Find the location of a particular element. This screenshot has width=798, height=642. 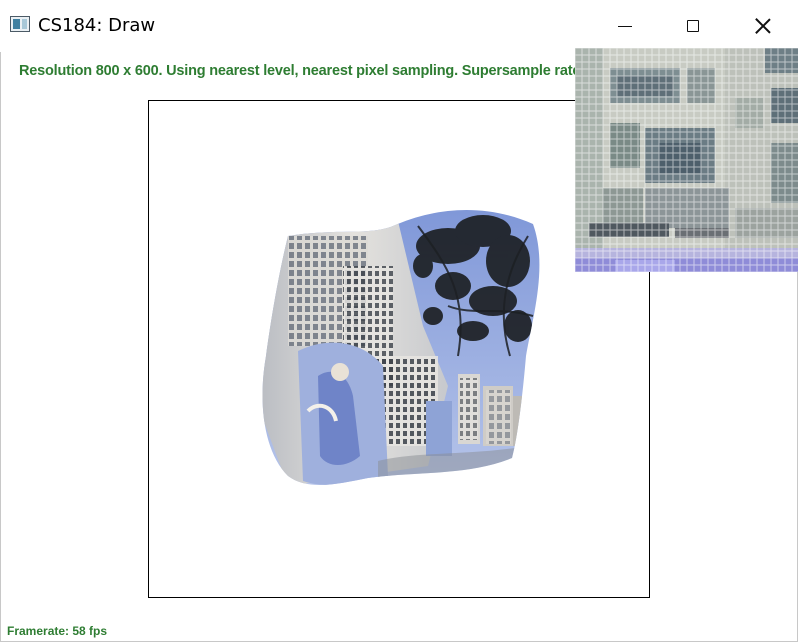

minimize-icon is located at coordinates (625, 26).